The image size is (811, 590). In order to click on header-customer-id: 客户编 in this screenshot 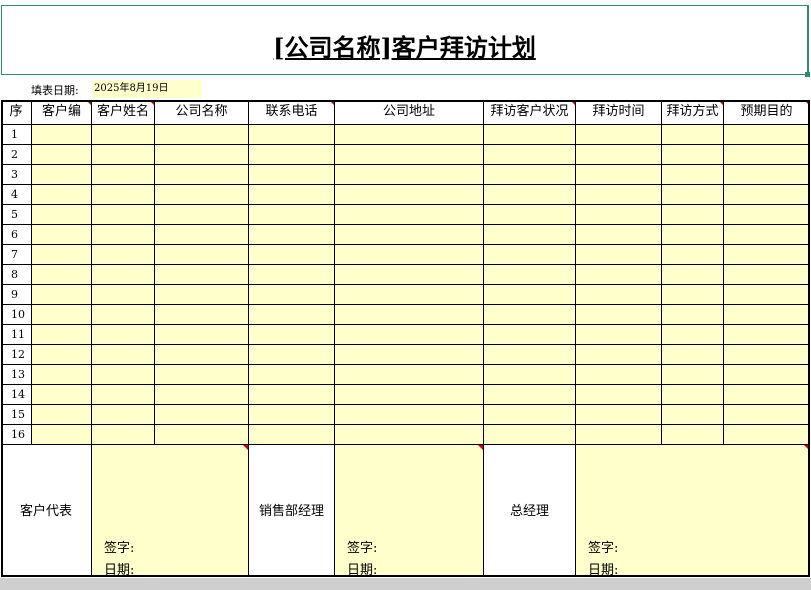, I will do `click(62, 112)`.